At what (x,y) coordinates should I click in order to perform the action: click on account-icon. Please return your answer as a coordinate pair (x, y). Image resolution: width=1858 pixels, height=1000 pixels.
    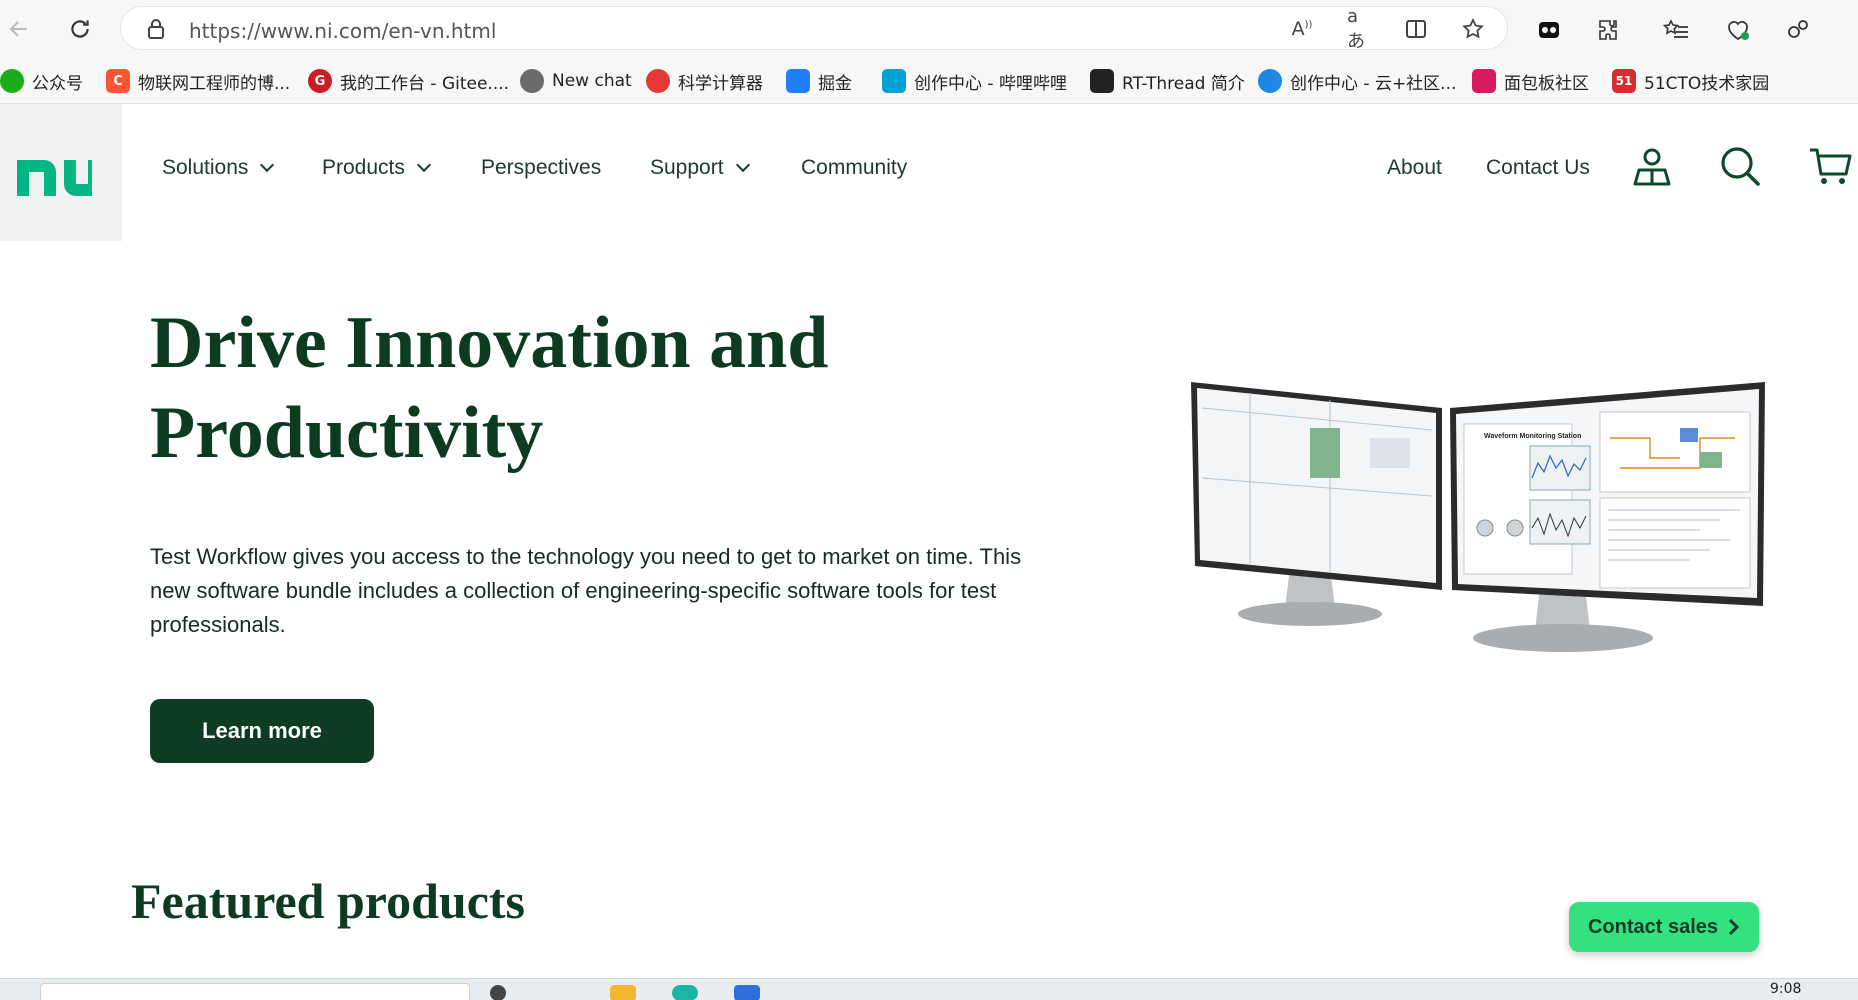
    Looking at the image, I should click on (1652, 166).